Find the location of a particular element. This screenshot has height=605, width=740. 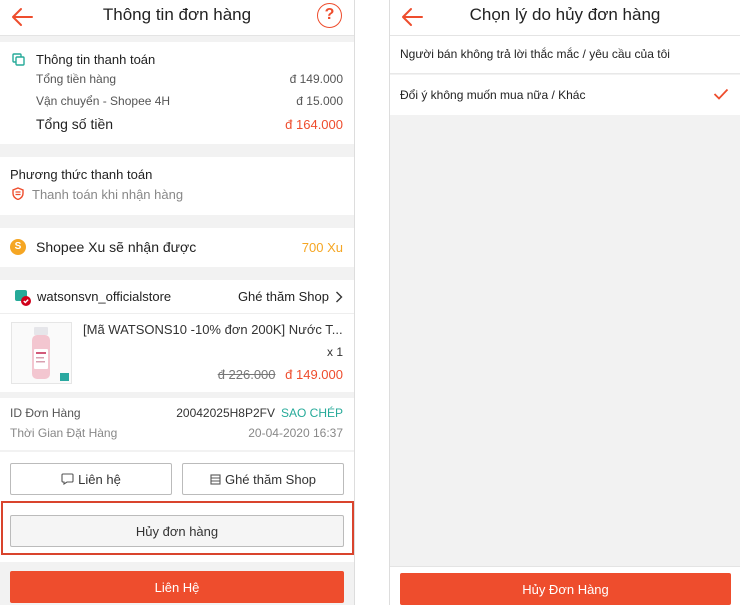

total-value: đ 164.000 is located at coordinates (314, 124).